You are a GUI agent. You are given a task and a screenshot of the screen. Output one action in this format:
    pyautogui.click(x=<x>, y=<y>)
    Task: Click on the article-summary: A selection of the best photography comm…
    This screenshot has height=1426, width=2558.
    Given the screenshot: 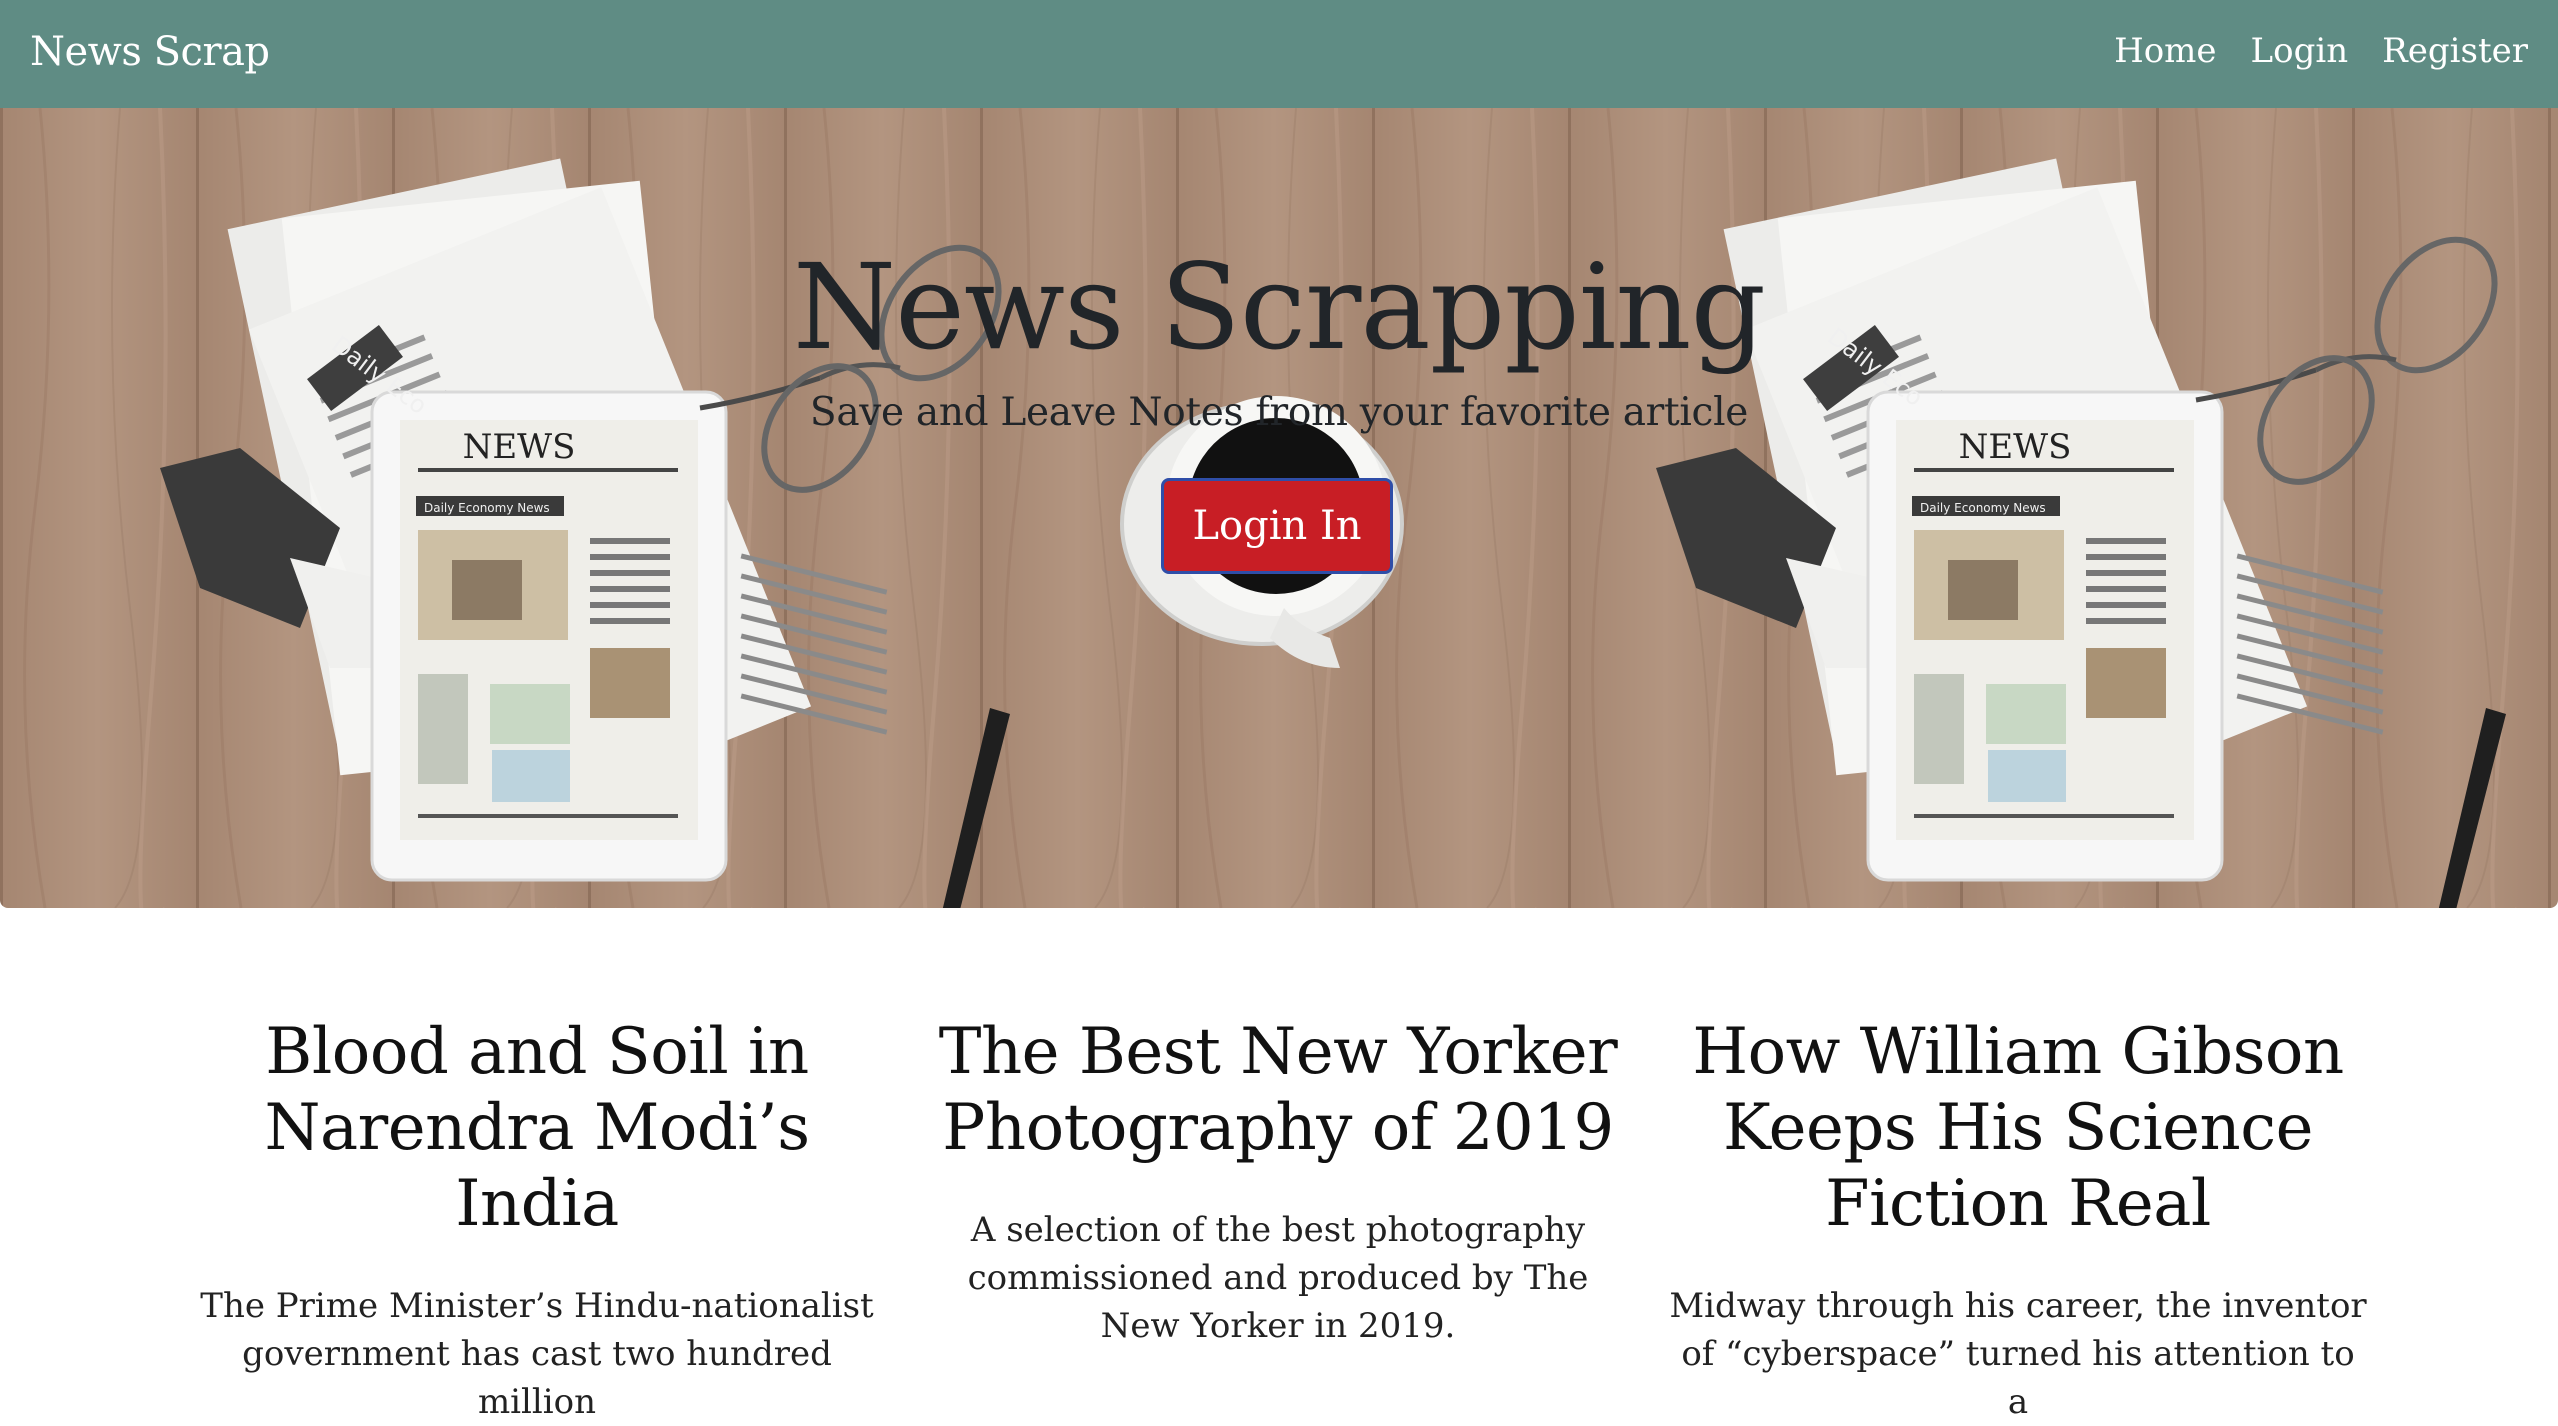 What is the action you would take?
    pyautogui.click(x=1278, y=1278)
    